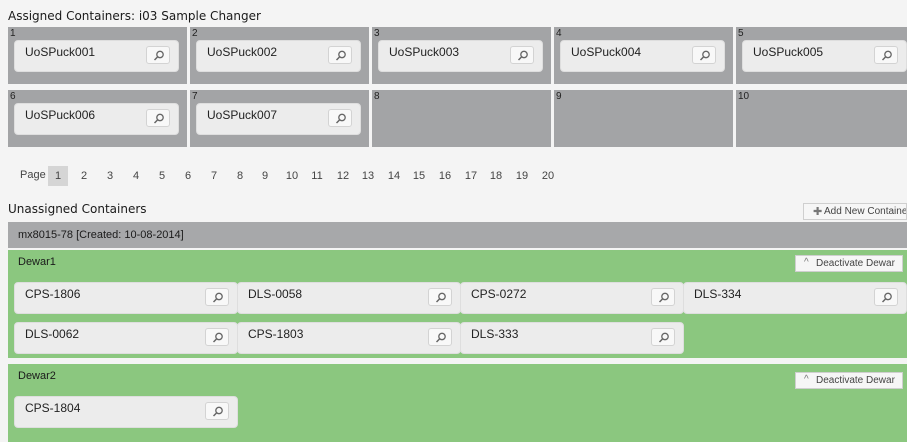 Image resolution: width=907 pixels, height=442 pixels. Describe the element at coordinates (821, 118) in the screenshot. I see `position-cell-empty: 10` at that location.